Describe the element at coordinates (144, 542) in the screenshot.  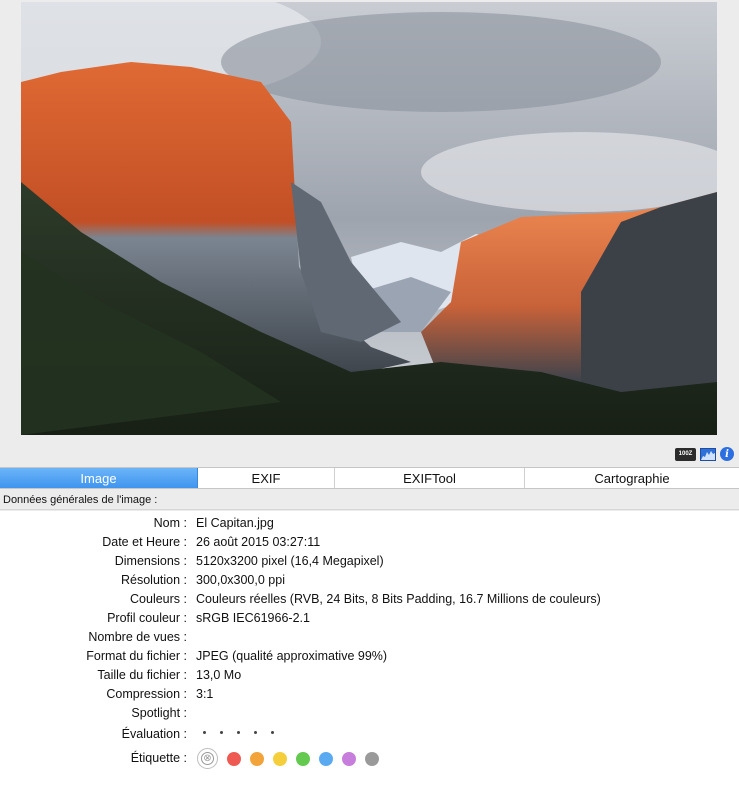
I see `property-label: Date et Heure :` at that location.